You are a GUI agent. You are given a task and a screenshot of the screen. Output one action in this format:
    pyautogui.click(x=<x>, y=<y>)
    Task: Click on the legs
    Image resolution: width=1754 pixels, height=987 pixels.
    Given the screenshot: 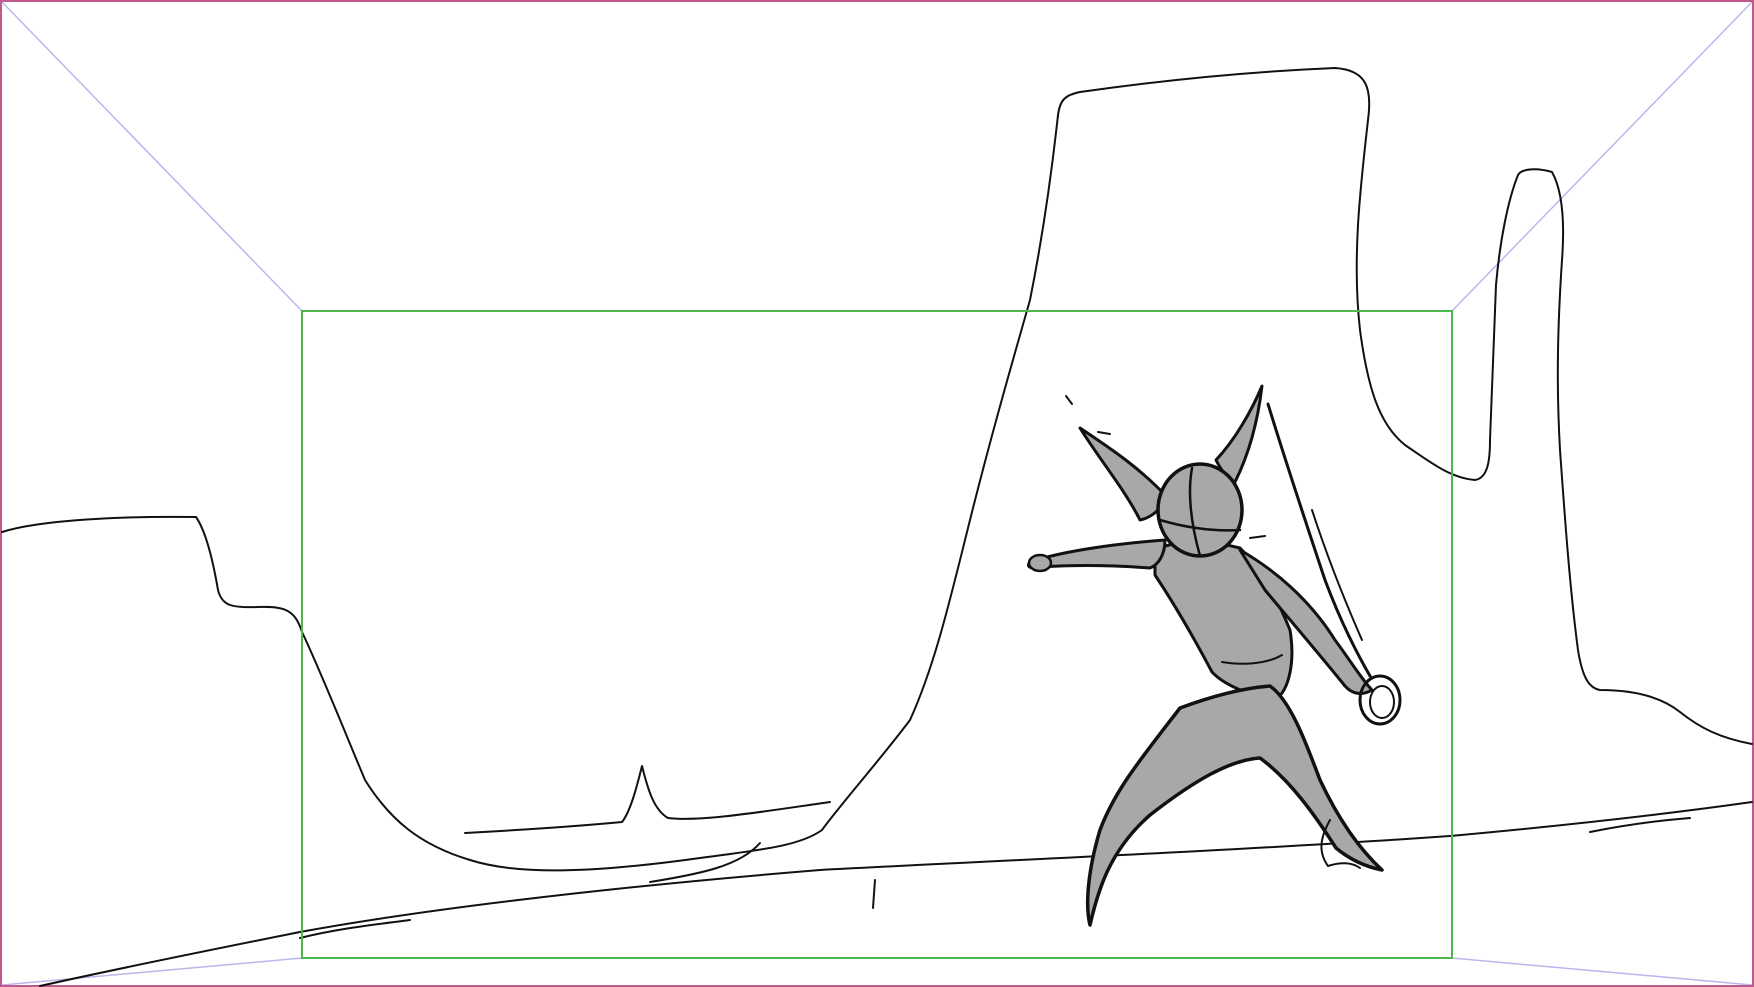 What is the action you would take?
    pyautogui.click(x=1234, y=805)
    